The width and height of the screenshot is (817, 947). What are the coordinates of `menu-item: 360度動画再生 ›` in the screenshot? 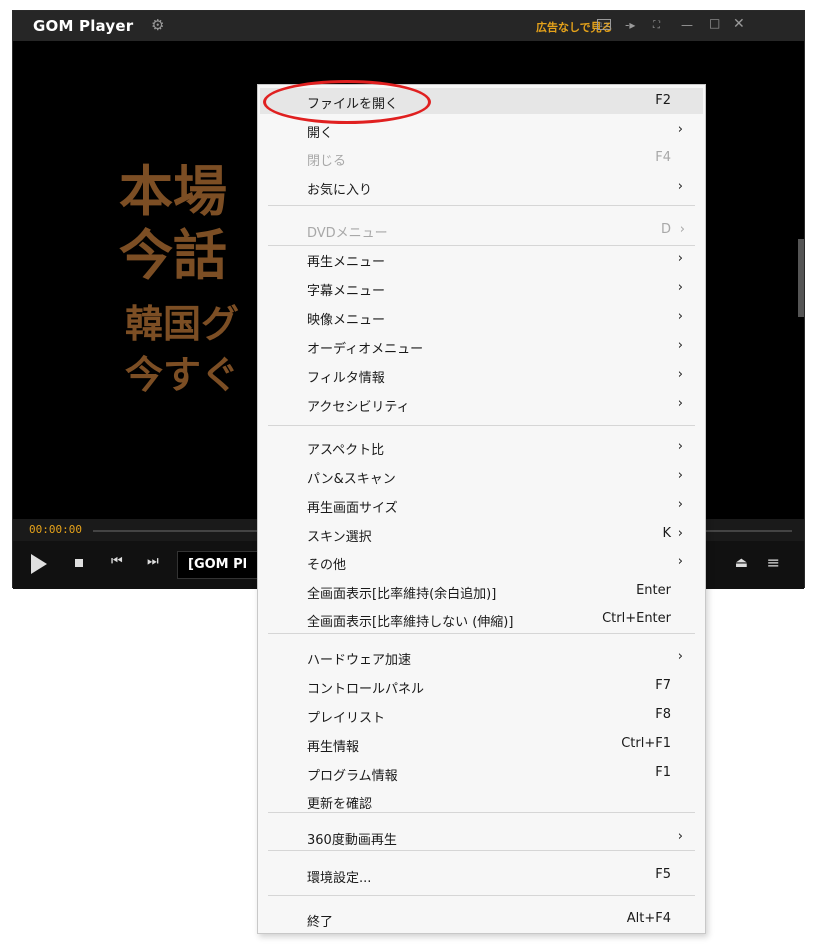 It's located at (481, 837).